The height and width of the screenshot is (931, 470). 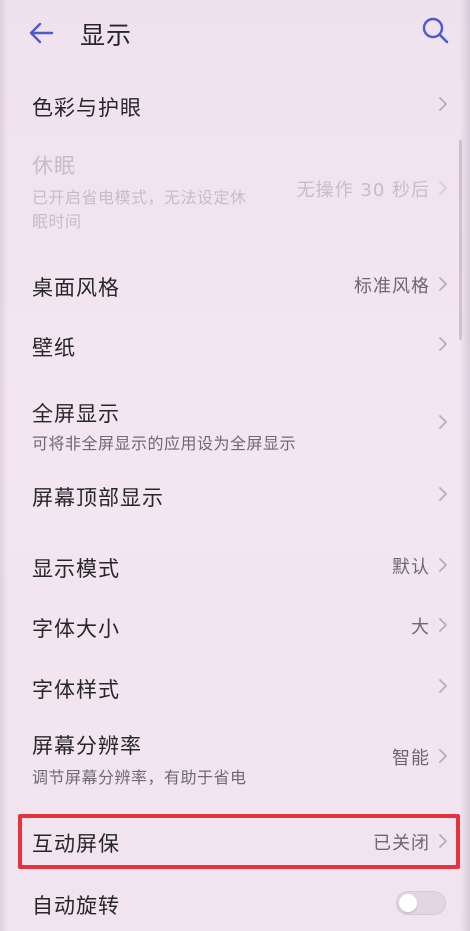 I want to click on setting-row-screen-top-display: 屏幕顶部显示, so click(x=235, y=495).